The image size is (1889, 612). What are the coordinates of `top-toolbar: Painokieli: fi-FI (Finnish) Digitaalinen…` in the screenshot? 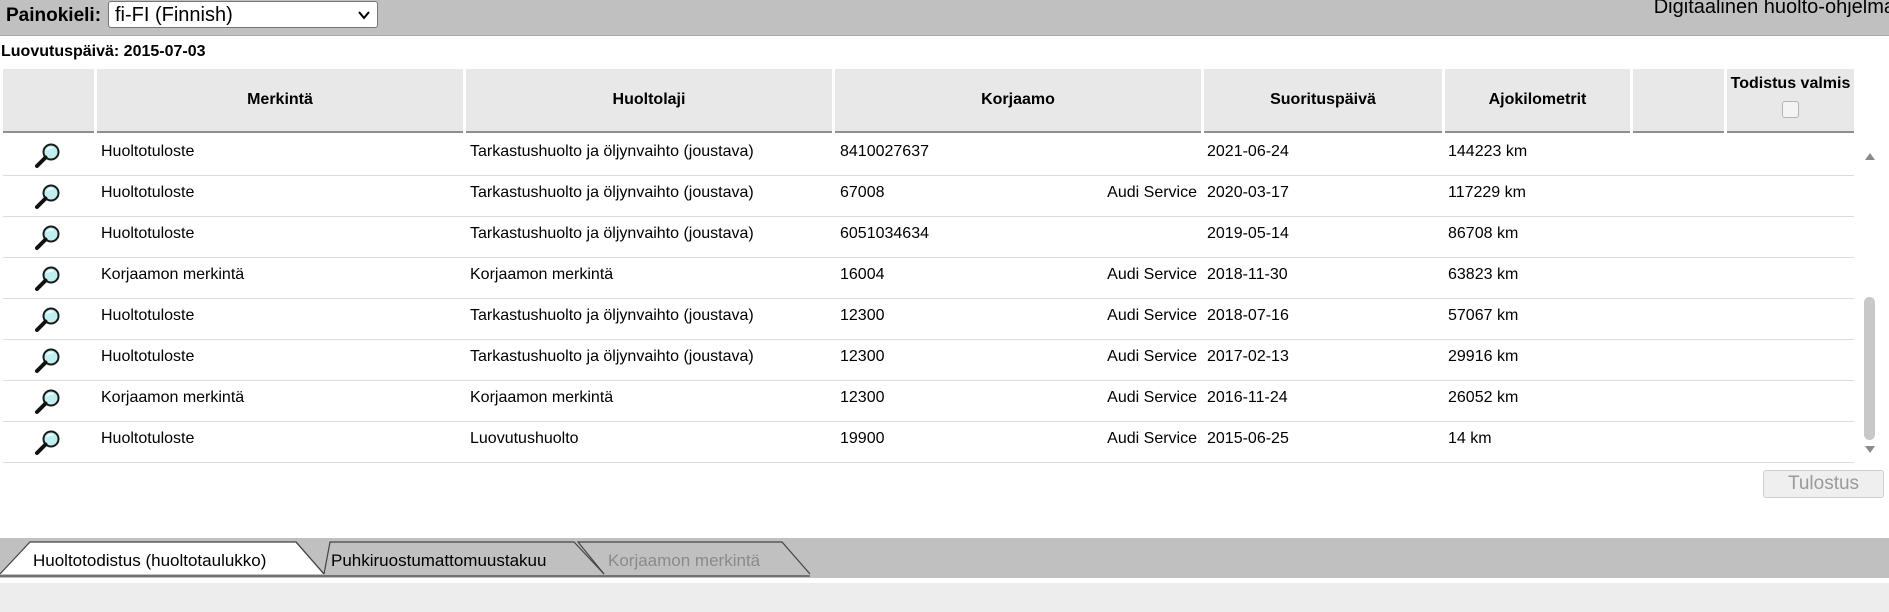 It's located at (944, 18).